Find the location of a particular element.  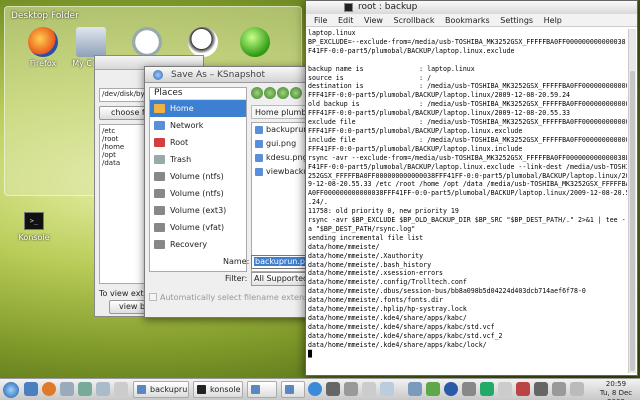

forward-arrow-icon is located at coordinates (270, 93).